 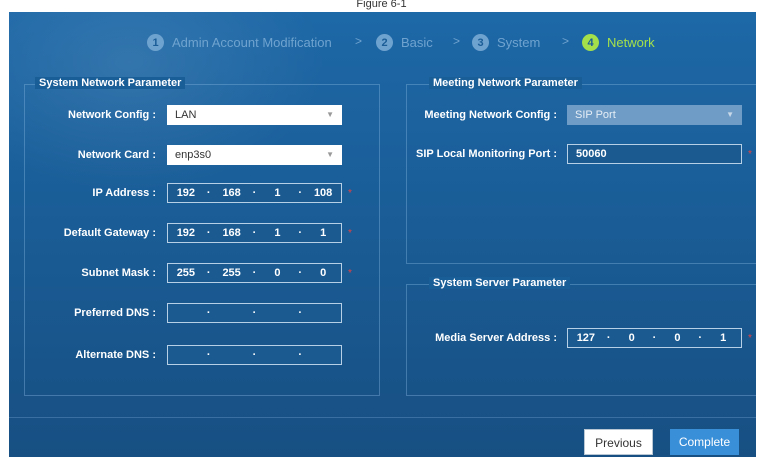 I want to click on system-server-legend: System Server Parameter, so click(x=500, y=283).